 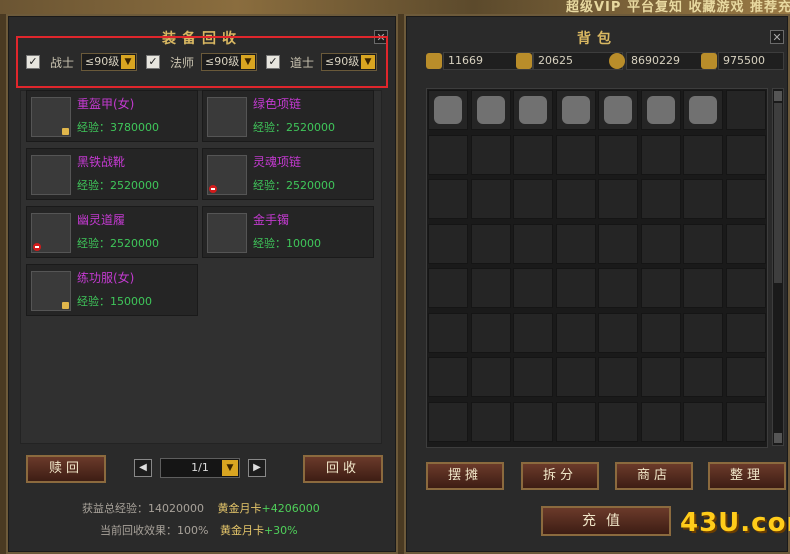 What do you see at coordinates (294, 127) in the screenshot?
I see `item-exp: 经验：2520000` at bounding box center [294, 127].